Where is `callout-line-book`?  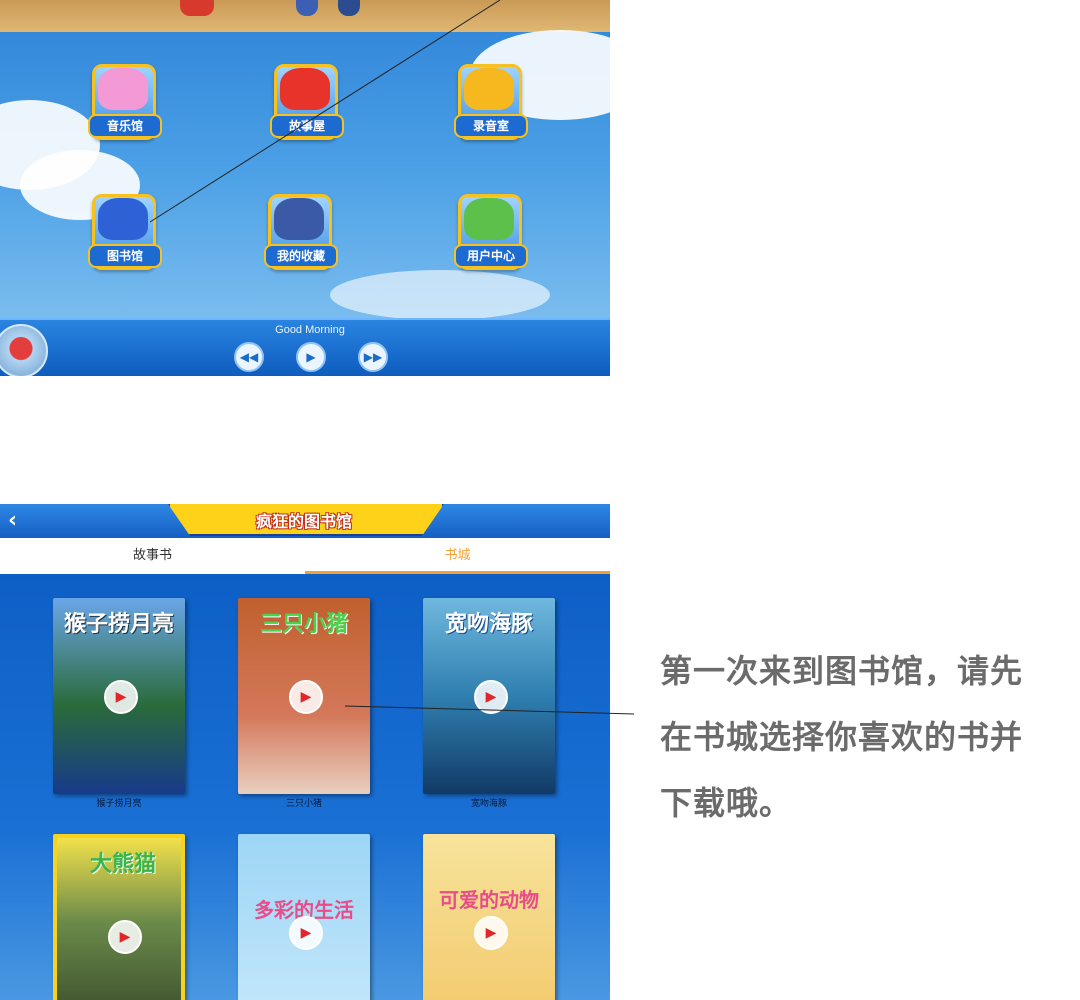
callout-line-book is located at coordinates (489, 710).